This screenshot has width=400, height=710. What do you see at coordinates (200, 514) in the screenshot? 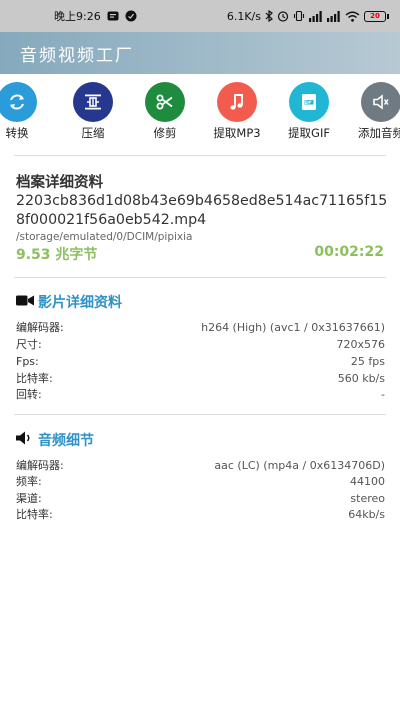
I see `audio-info-row: 比特率: 64kb/s` at bounding box center [200, 514].